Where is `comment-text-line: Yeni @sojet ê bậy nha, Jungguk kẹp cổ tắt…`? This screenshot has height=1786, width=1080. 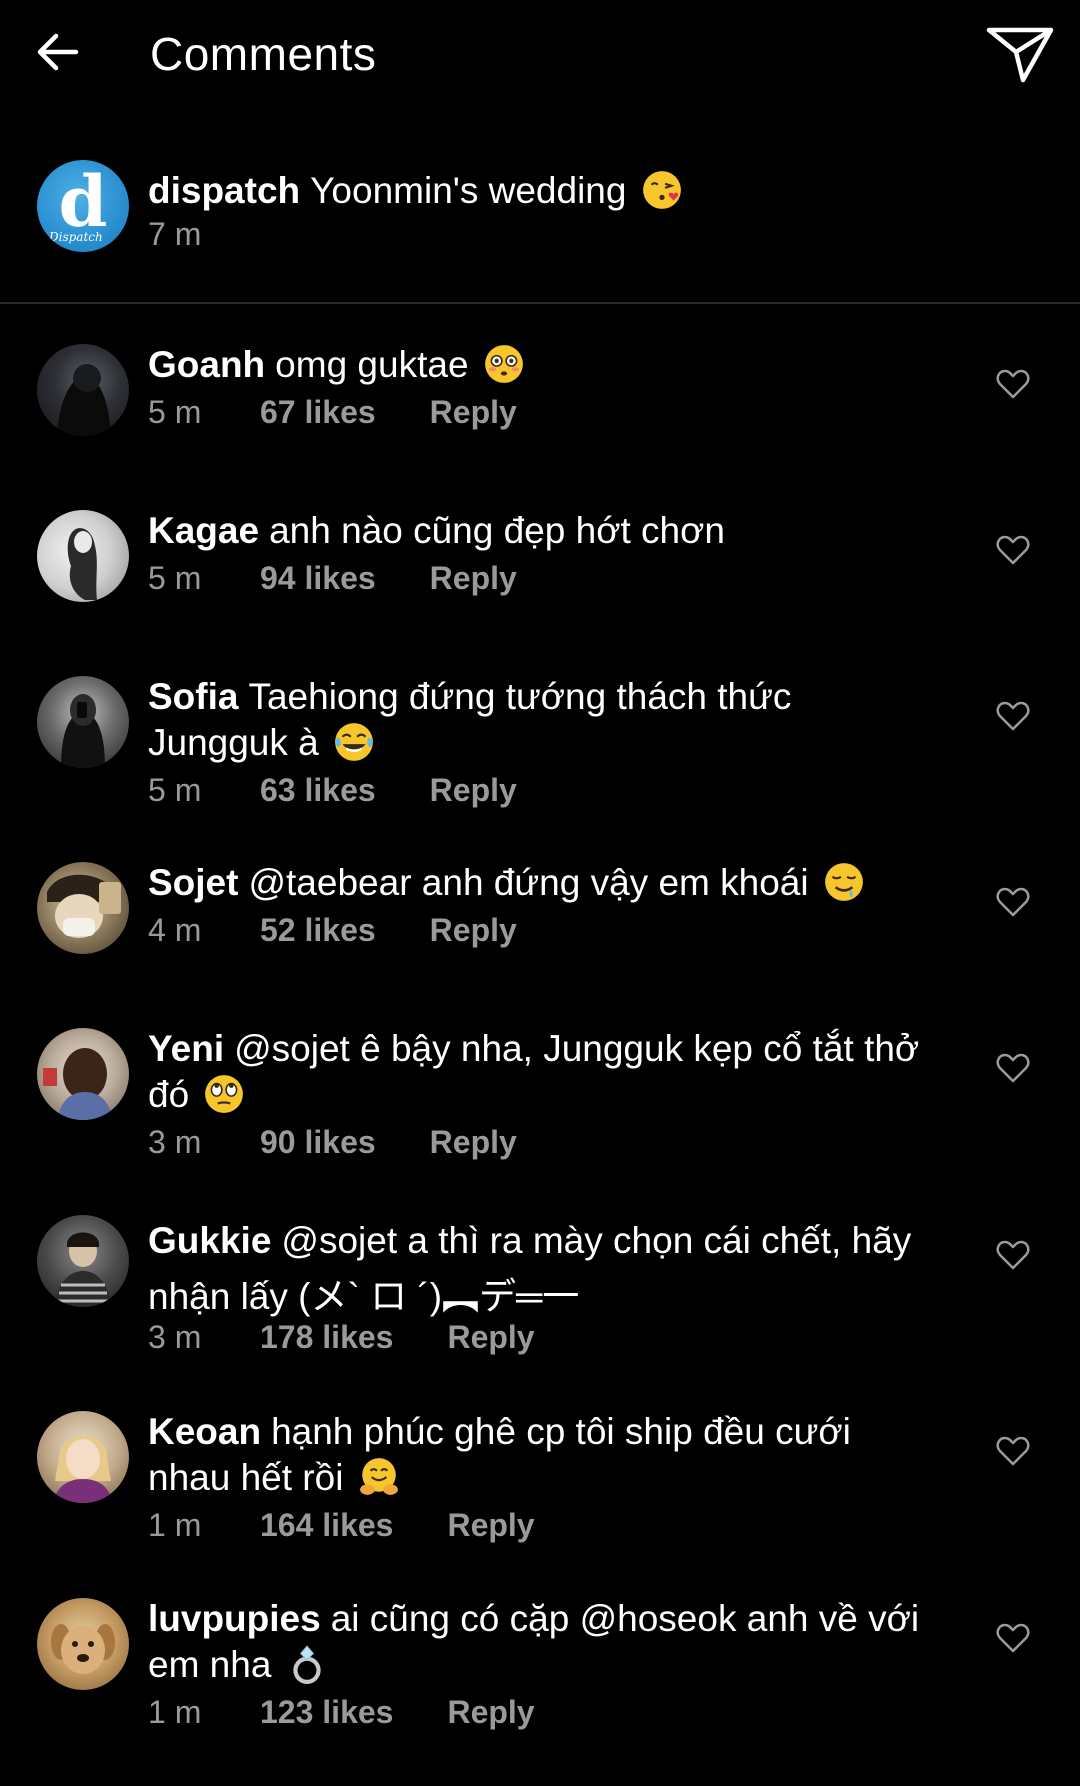
comment-text-line: Yeni @sojet ê bậy nha, Jungguk kẹp cổ tắt… is located at coordinates (538, 1072).